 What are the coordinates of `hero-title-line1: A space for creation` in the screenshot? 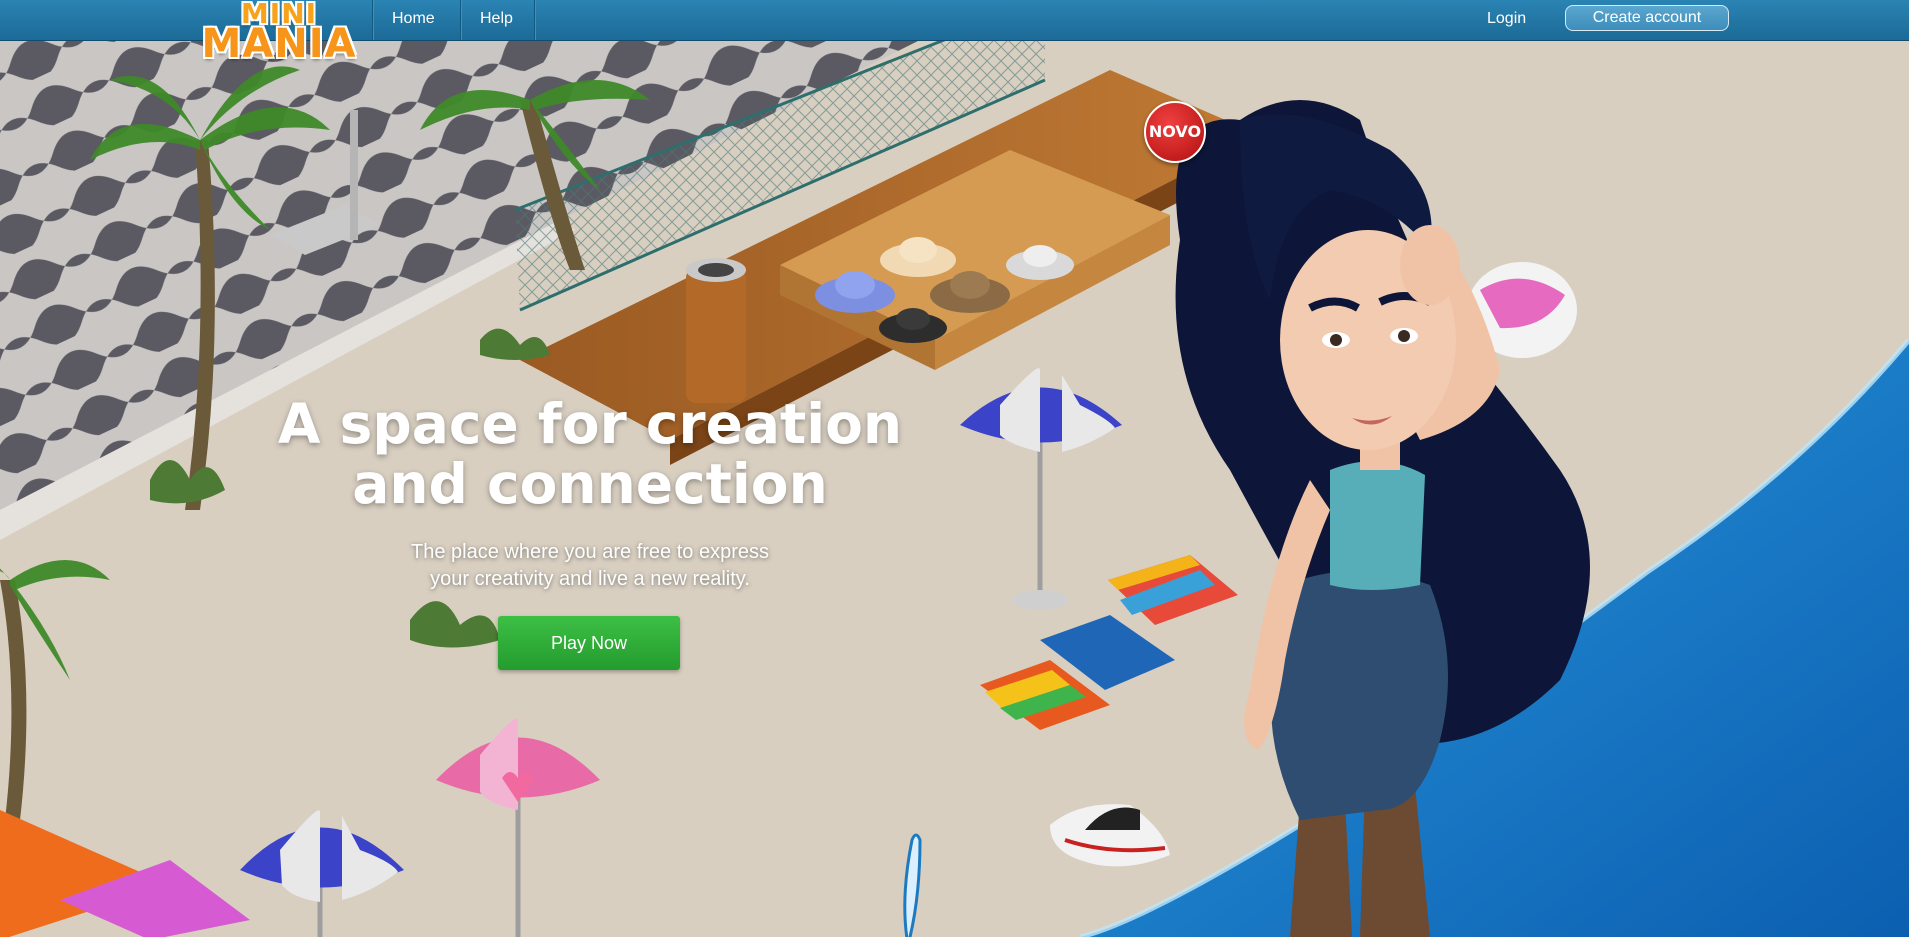 It's located at (590, 424).